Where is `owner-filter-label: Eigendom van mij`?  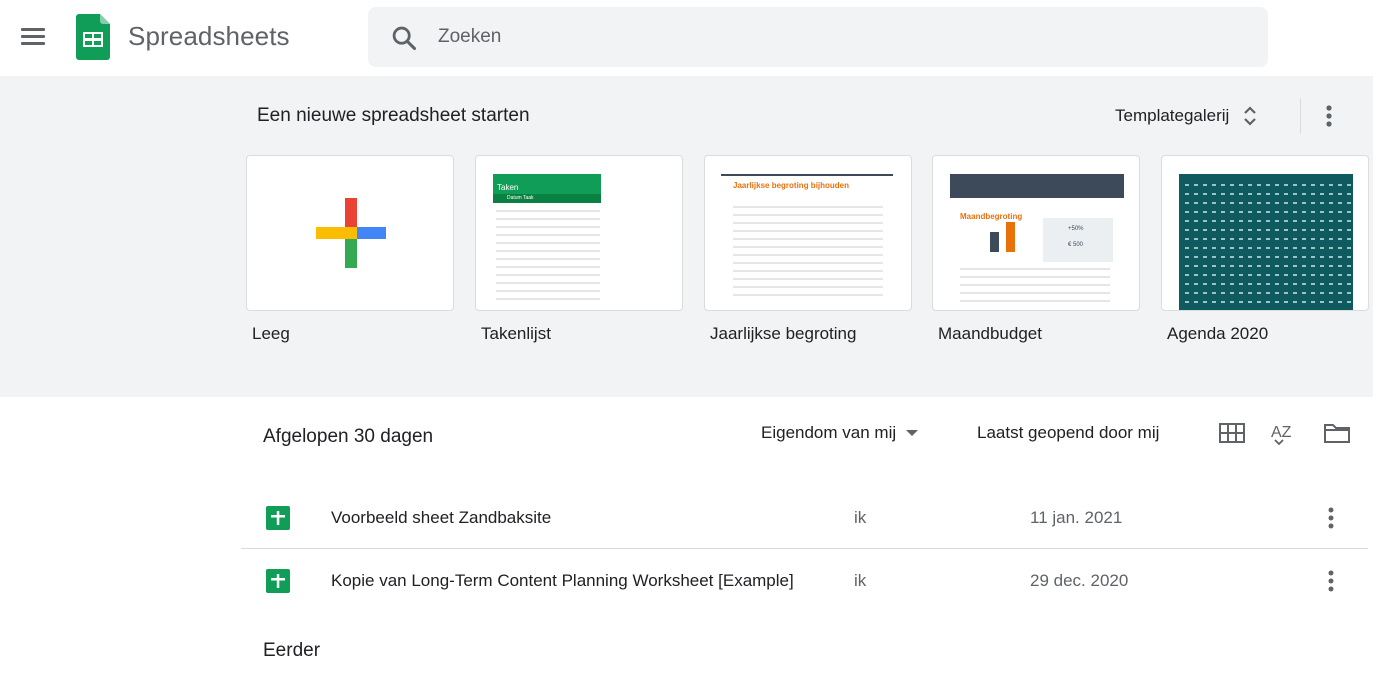 owner-filter-label: Eigendom van mij is located at coordinates (829, 432).